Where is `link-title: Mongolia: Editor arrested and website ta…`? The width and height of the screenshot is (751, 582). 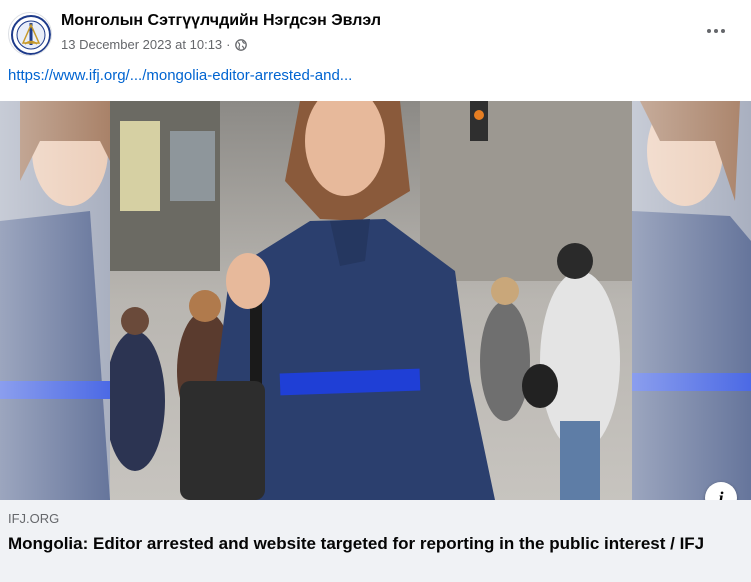
link-title: Mongolia: Editor arrested and website ta… is located at coordinates (370, 544).